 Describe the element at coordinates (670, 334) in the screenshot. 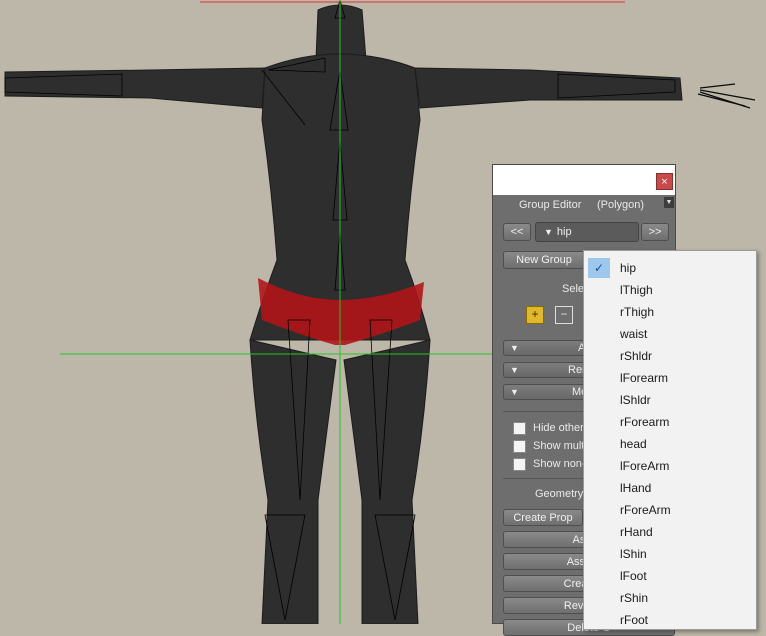

I see `dropdown-item-waist: waist` at that location.